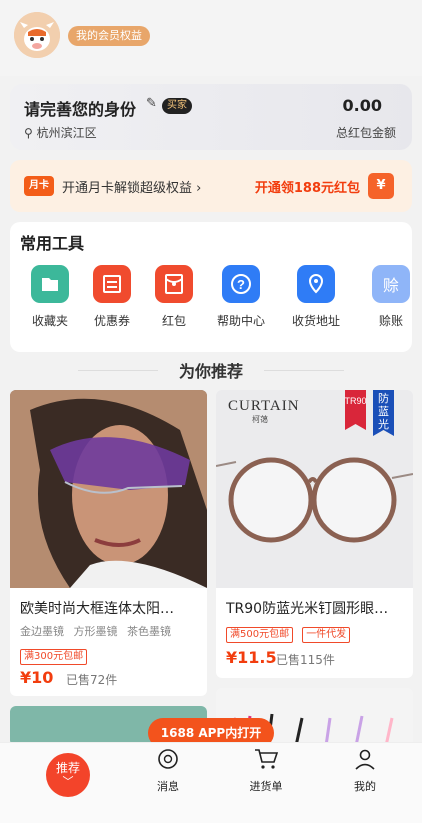 The height and width of the screenshot is (823, 422). I want to click on tab-cart: 进货单, so click(266, 770).